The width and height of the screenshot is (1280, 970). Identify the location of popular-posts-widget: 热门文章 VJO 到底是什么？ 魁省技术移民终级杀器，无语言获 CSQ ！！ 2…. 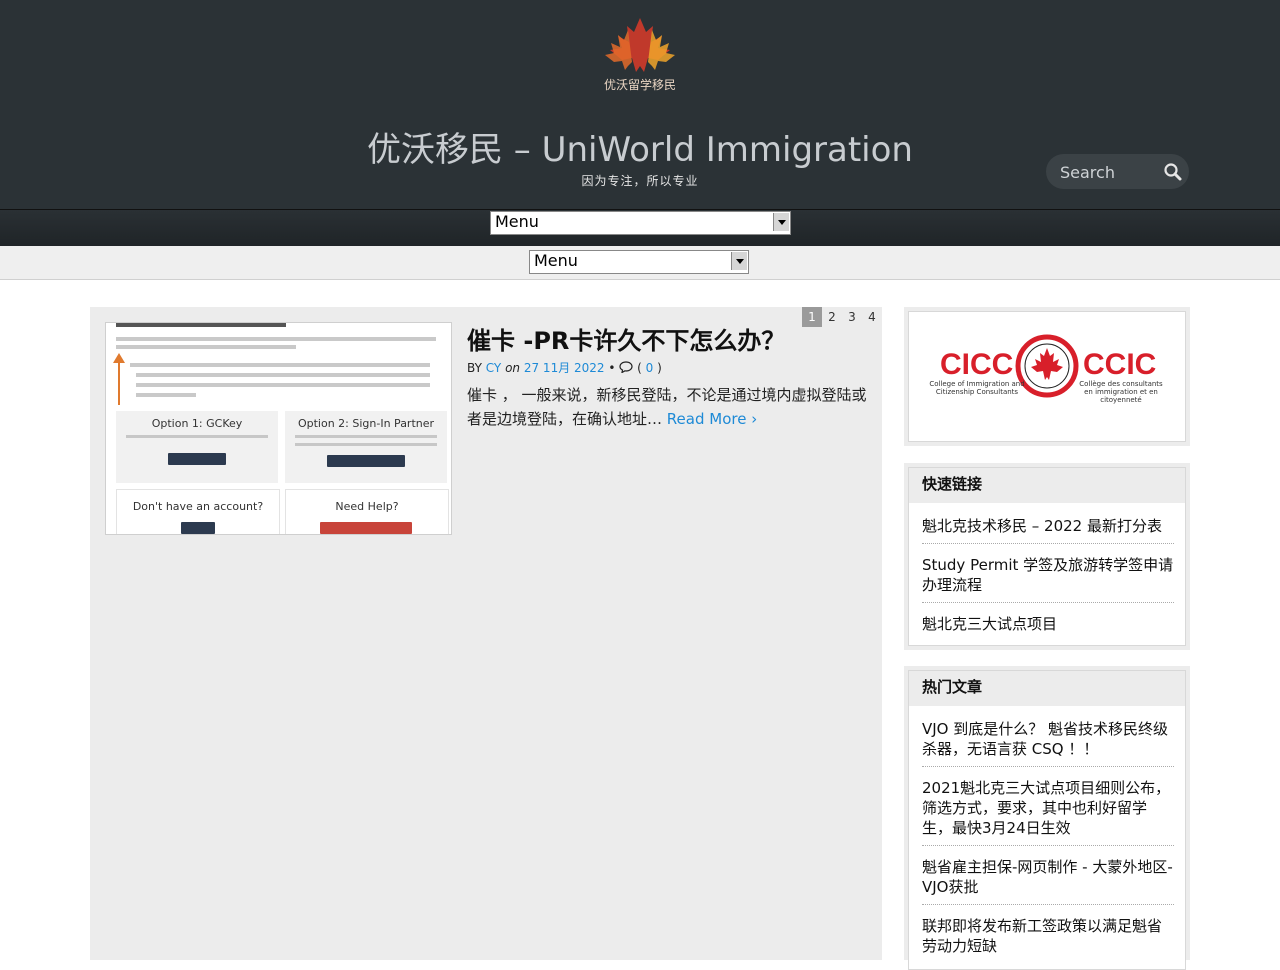
(1047, 818).